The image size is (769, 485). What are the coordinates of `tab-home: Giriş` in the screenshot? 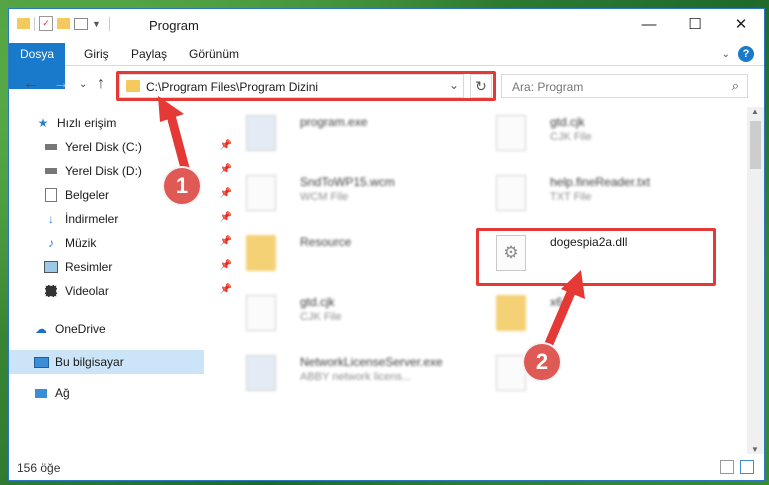 It's located at (96, 54).